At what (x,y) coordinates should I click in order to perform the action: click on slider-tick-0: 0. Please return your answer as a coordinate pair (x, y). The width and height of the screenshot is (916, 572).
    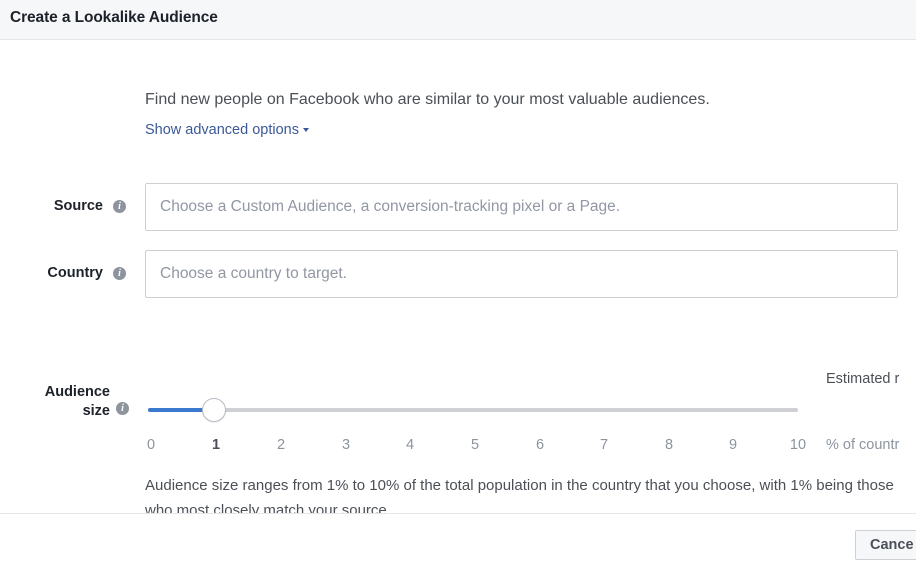
    Looking at the image, I should click on (151, 445).